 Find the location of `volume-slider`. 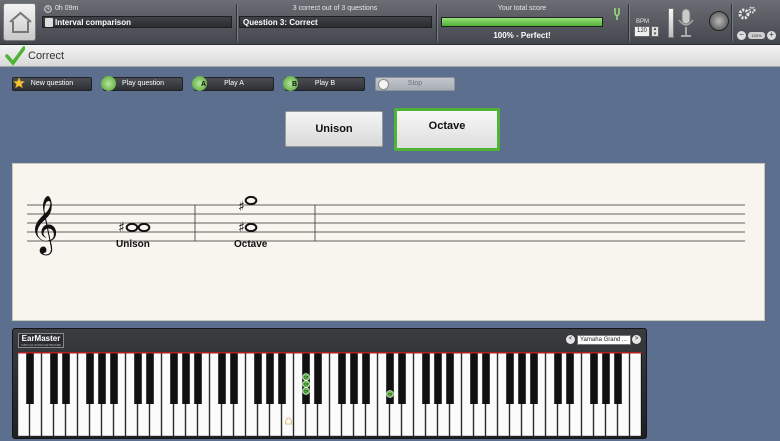

volume-slider is located at coordinates (671, 23).